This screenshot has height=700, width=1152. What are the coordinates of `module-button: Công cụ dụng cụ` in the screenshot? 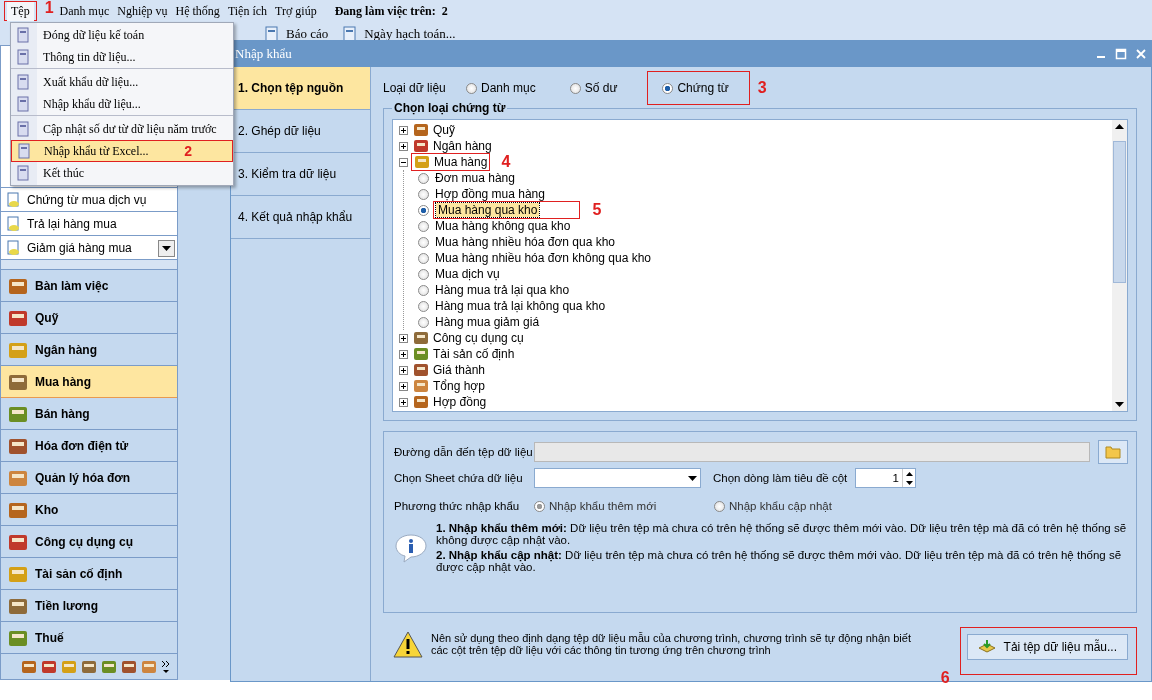 It's located at (89, 542).